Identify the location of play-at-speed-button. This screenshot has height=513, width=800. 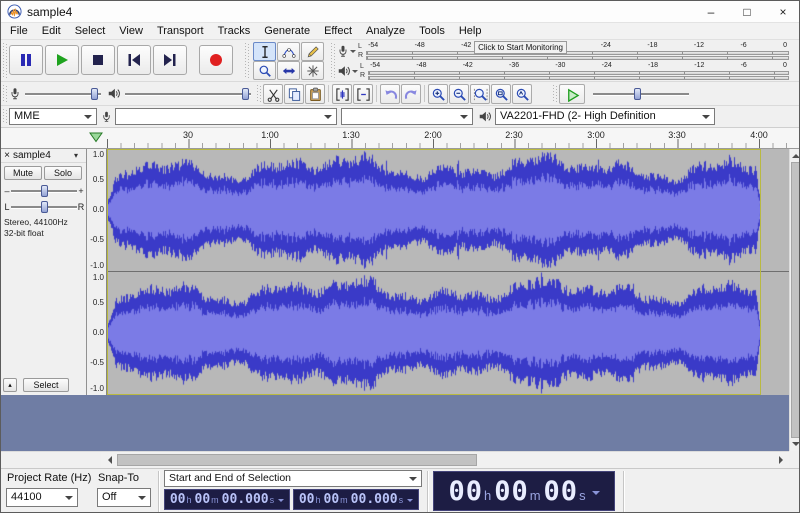
(572, 94).